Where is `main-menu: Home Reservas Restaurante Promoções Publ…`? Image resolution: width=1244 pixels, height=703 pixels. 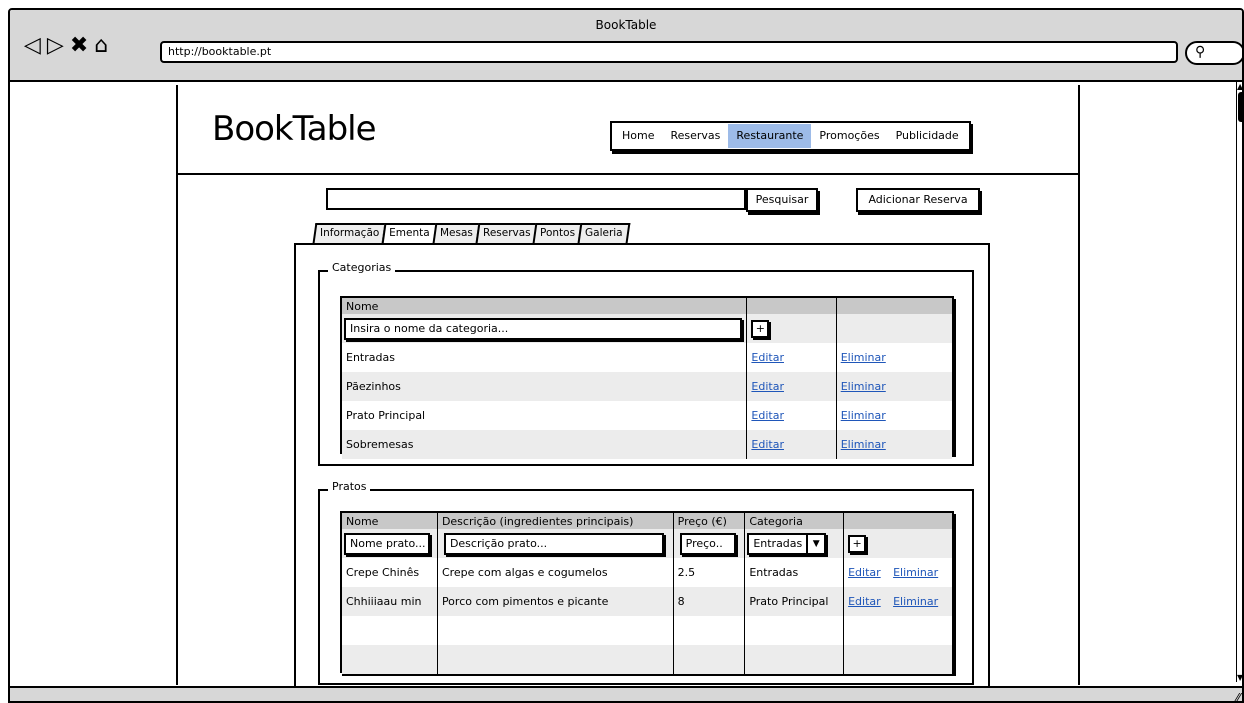 main-menu: Home Reservas Restaurante Promoções Publ… is located at coordinates (790, 136).